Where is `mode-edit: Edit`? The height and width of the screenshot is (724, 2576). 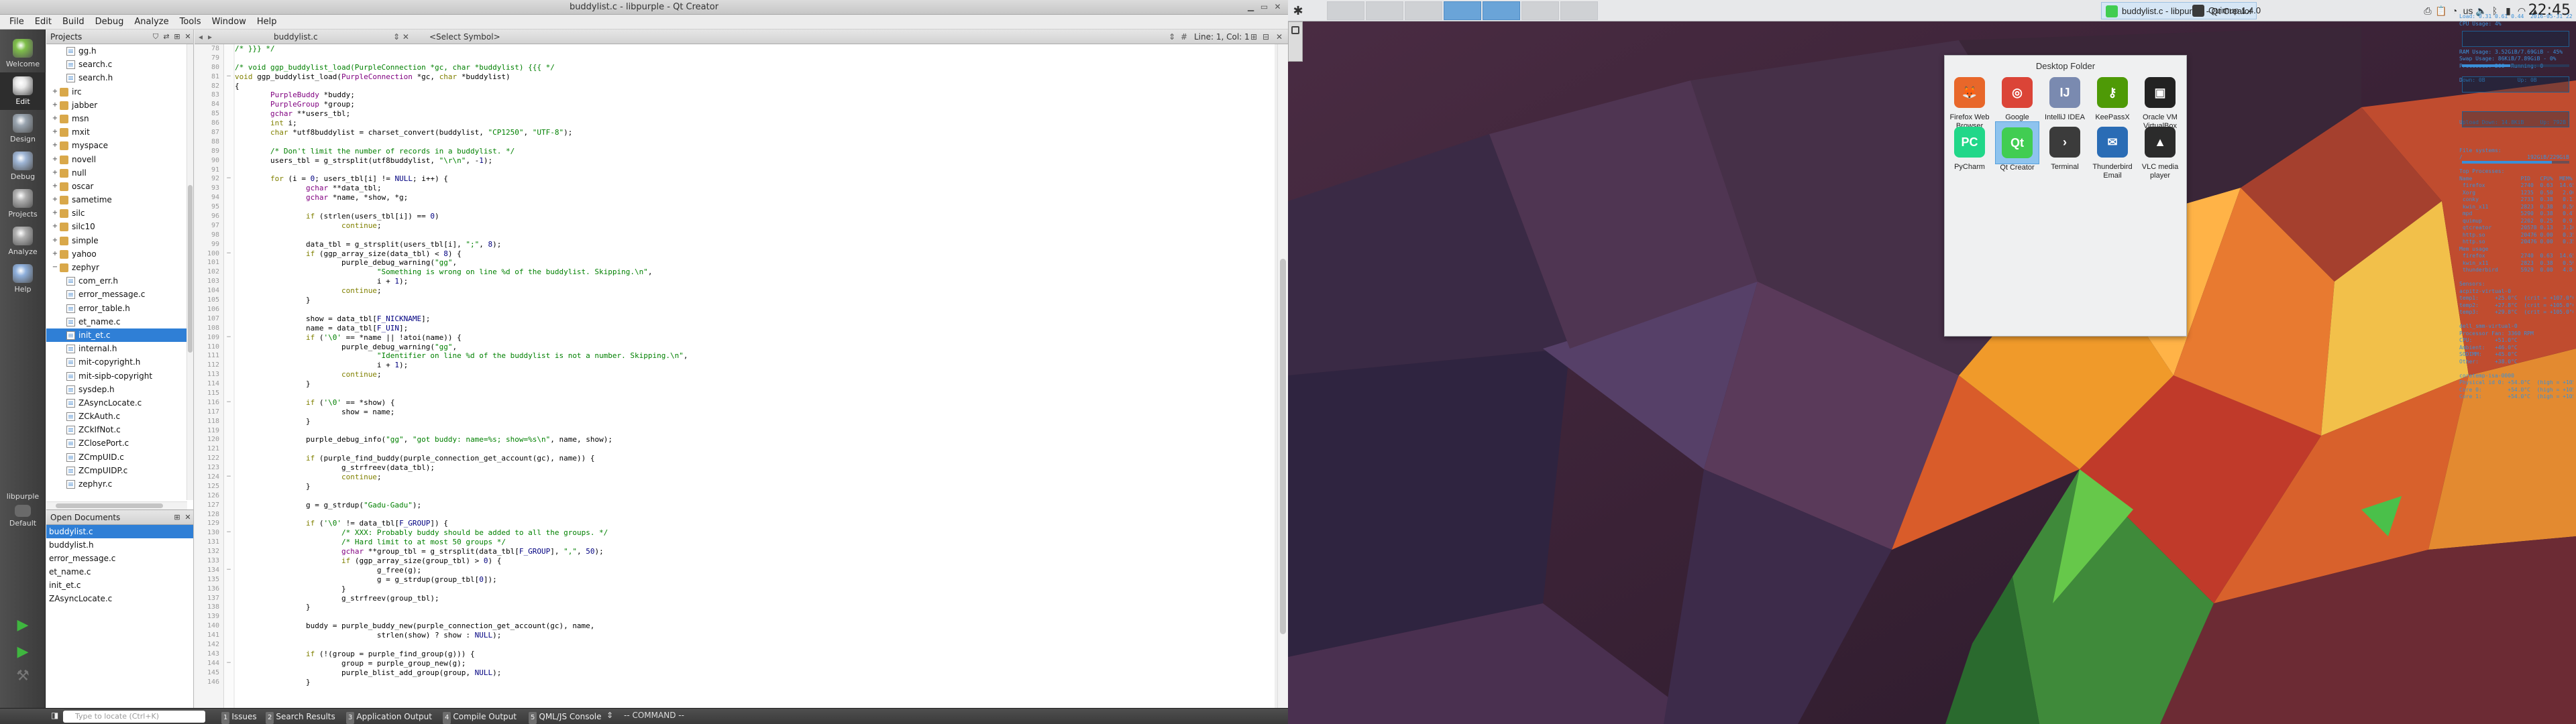 mode-edit: Edit is located at coordinates (23, 91).